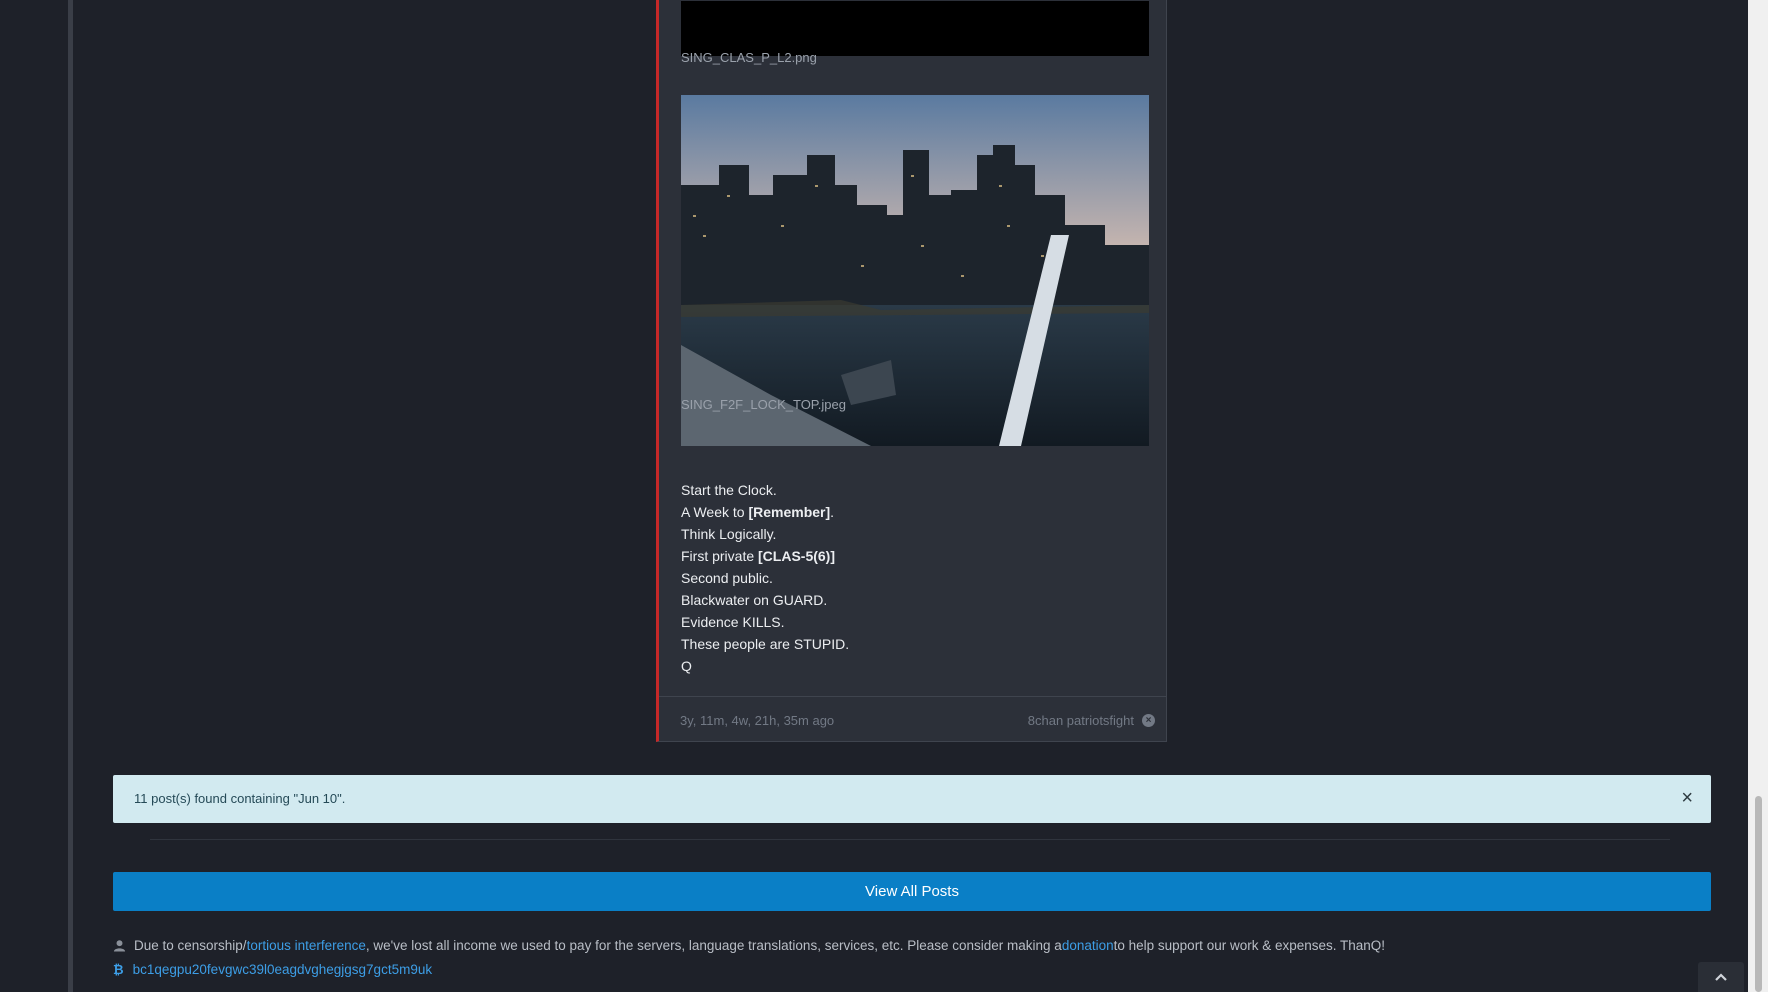  What do you see at coordinates (797, 556) in the screenshot?
I see `post-line-bold: [CLAS-5(6)]` at bounding box center [797, 556].